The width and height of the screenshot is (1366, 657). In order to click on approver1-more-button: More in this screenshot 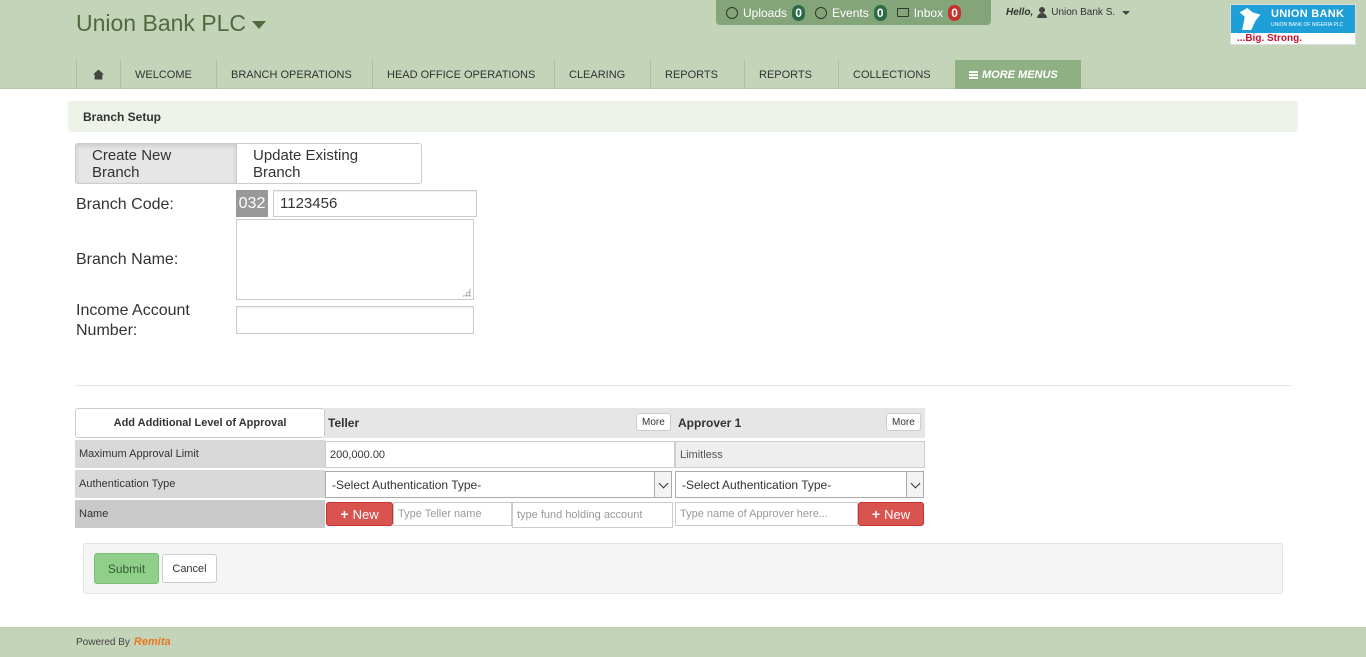, I will do `click(903, 422)`.